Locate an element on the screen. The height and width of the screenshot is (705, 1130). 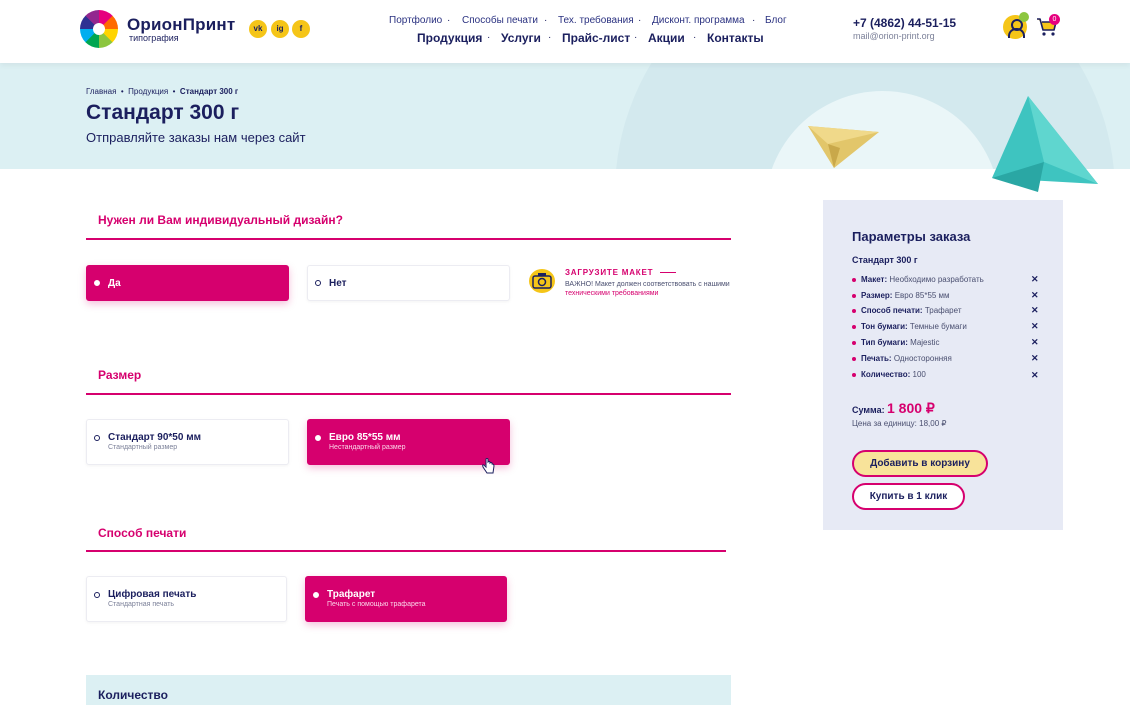
summary-param: Макет: Необходимо разработать is located at coordinates (918, 279).